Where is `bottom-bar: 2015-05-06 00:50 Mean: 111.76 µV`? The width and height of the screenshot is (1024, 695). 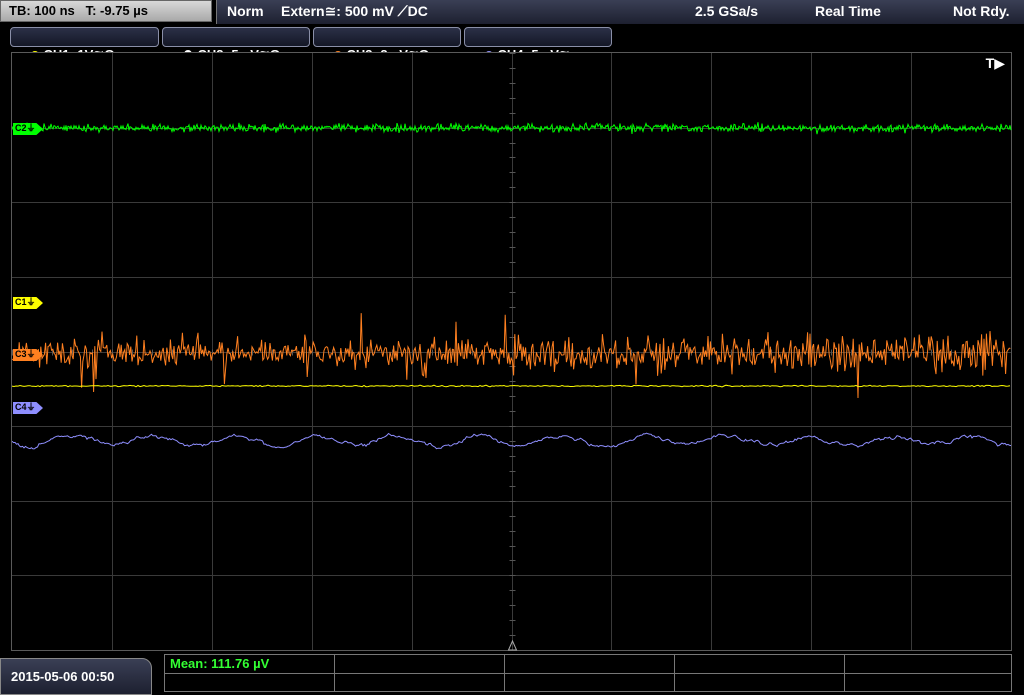
bottom-bar: 2015-05-06 00:50 Mean: 111.76 µV is located at coordinates (512, 674).